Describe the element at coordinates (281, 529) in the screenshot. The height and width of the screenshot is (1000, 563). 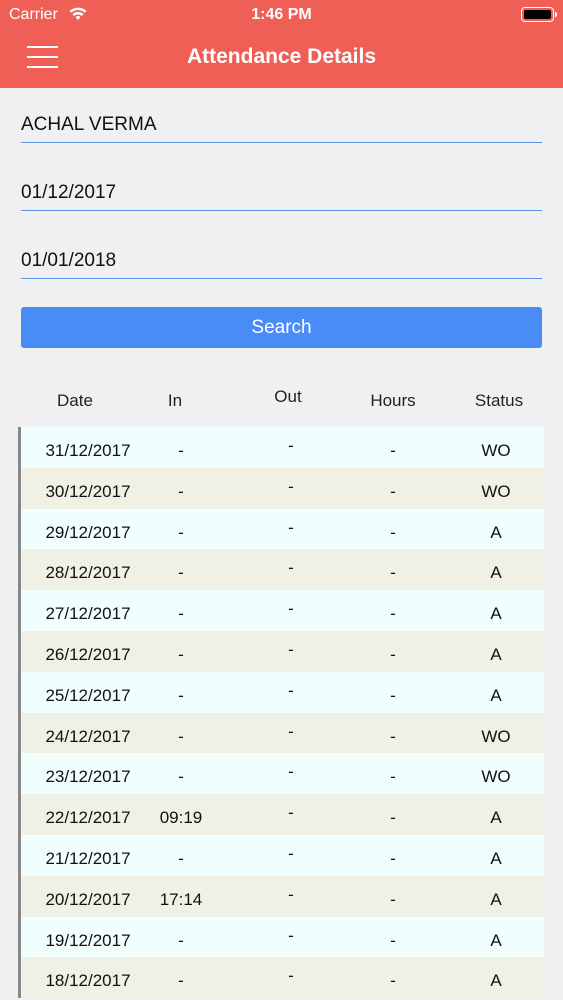
I see `table-row: 29/12/2017 - - - A` at that location.